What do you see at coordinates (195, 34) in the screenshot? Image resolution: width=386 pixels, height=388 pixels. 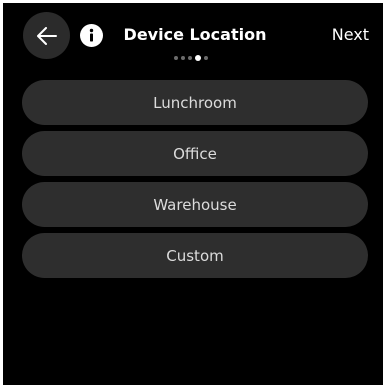 I see `page-title: Device Location` at bounding box center [195, 34].